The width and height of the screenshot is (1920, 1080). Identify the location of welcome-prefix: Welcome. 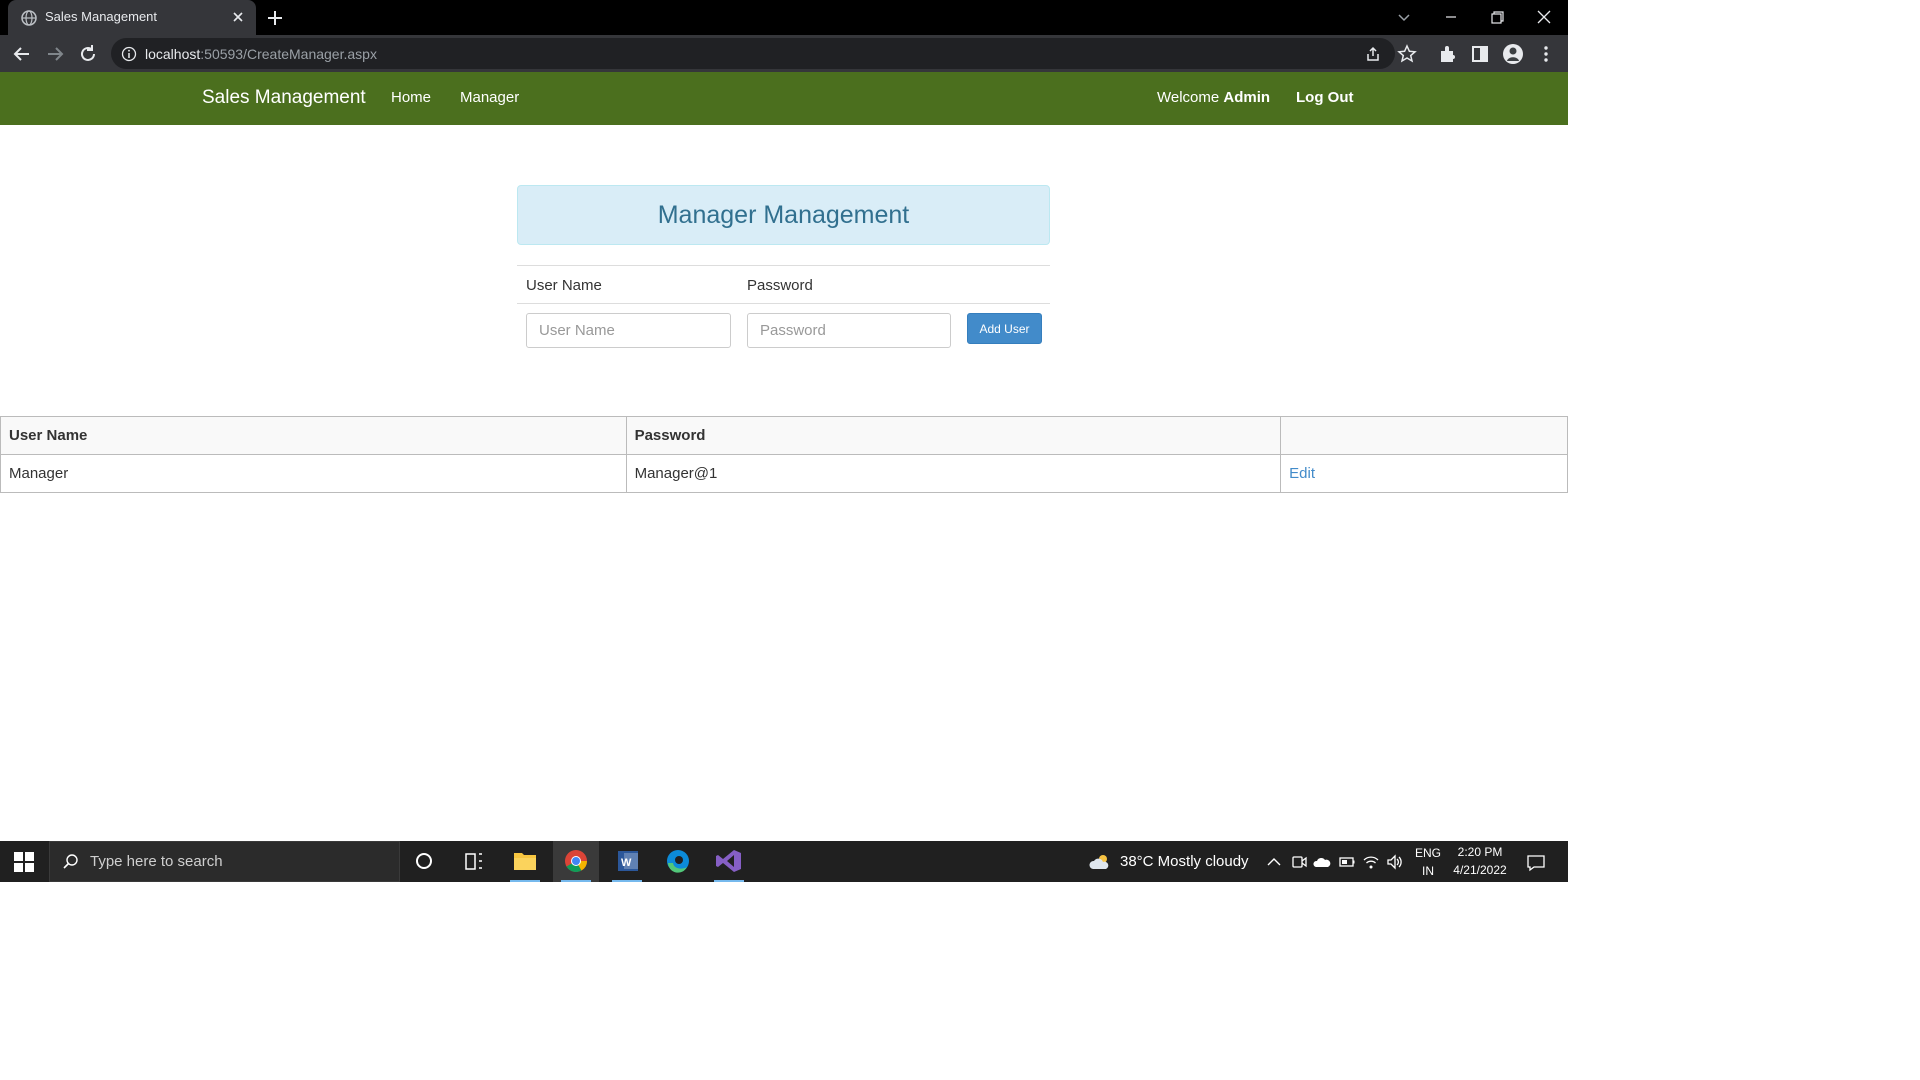
(1188, 97).